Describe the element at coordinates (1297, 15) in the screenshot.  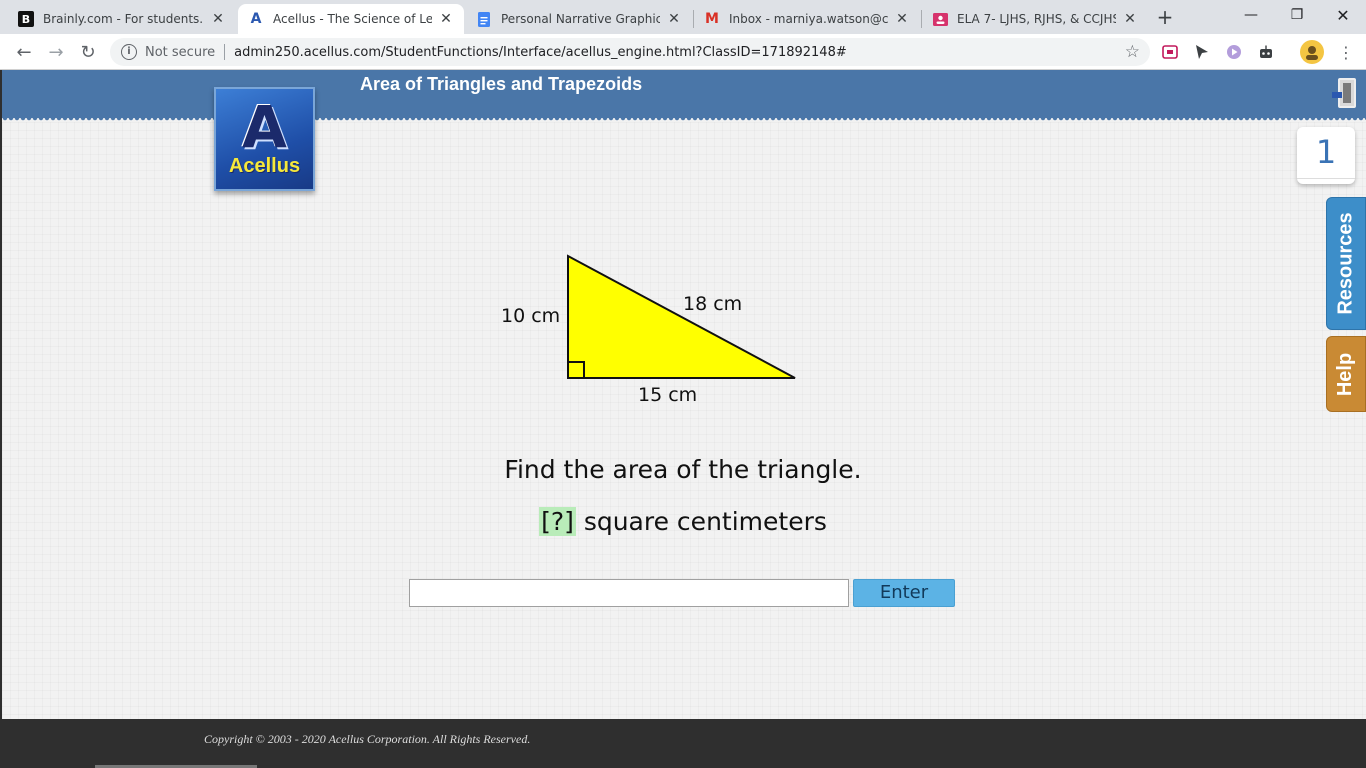
I see `restore-icon: ❐` at that location.